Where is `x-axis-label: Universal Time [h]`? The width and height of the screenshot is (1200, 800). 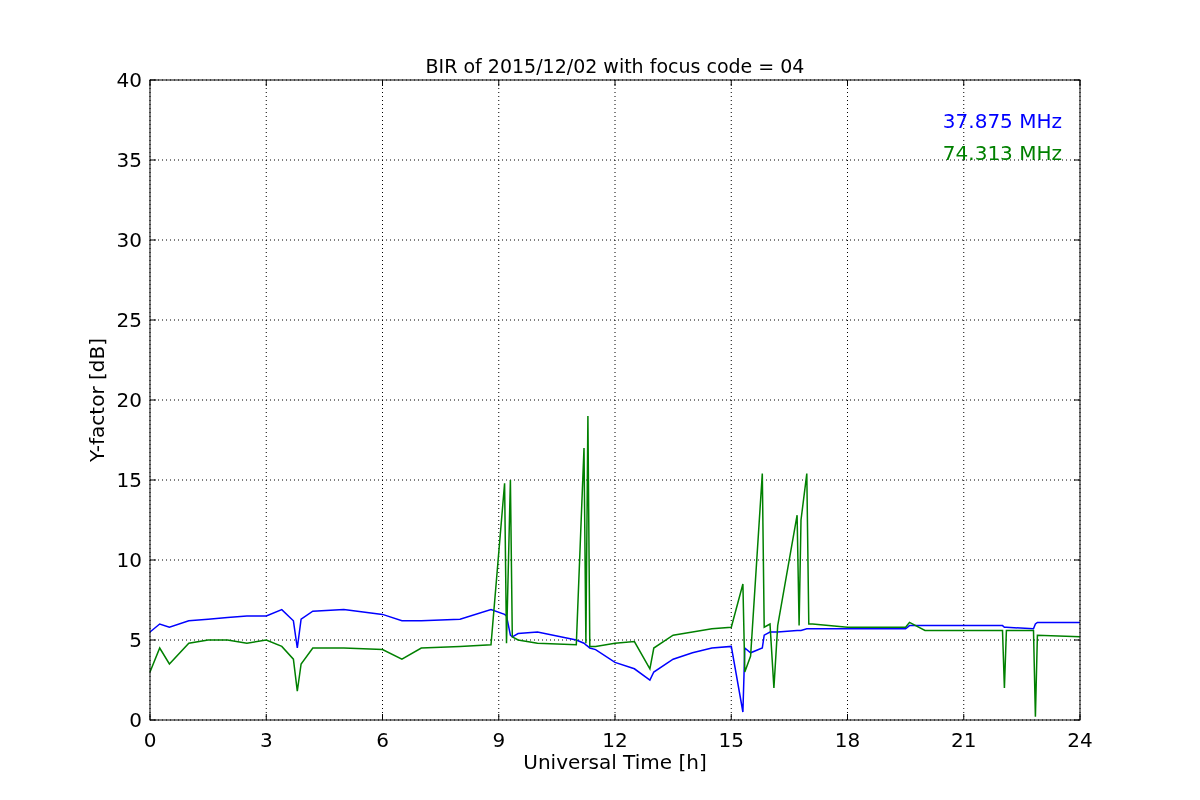
x-axis-label: Universal Time [h] is located at coordinates (615, 762).